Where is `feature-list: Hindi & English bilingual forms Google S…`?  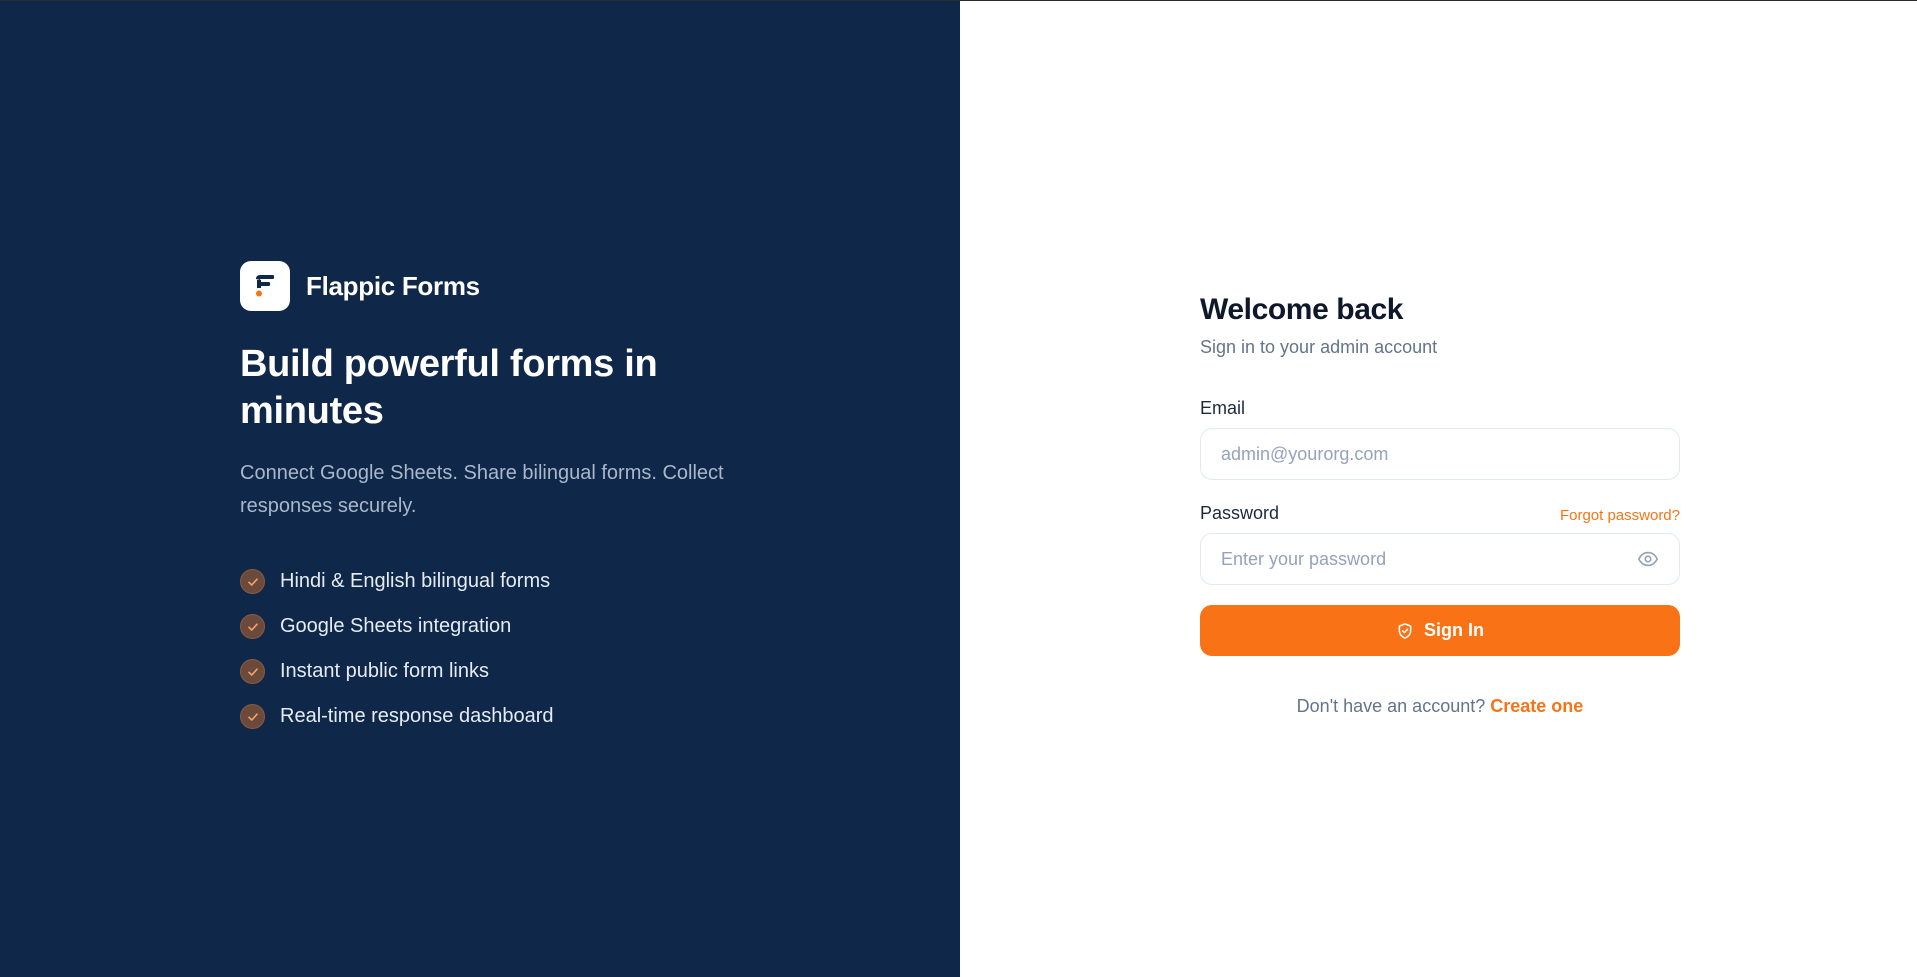 feature-list: Hindi & English bilingual forms Google S… is located at coordinates (500, 649).